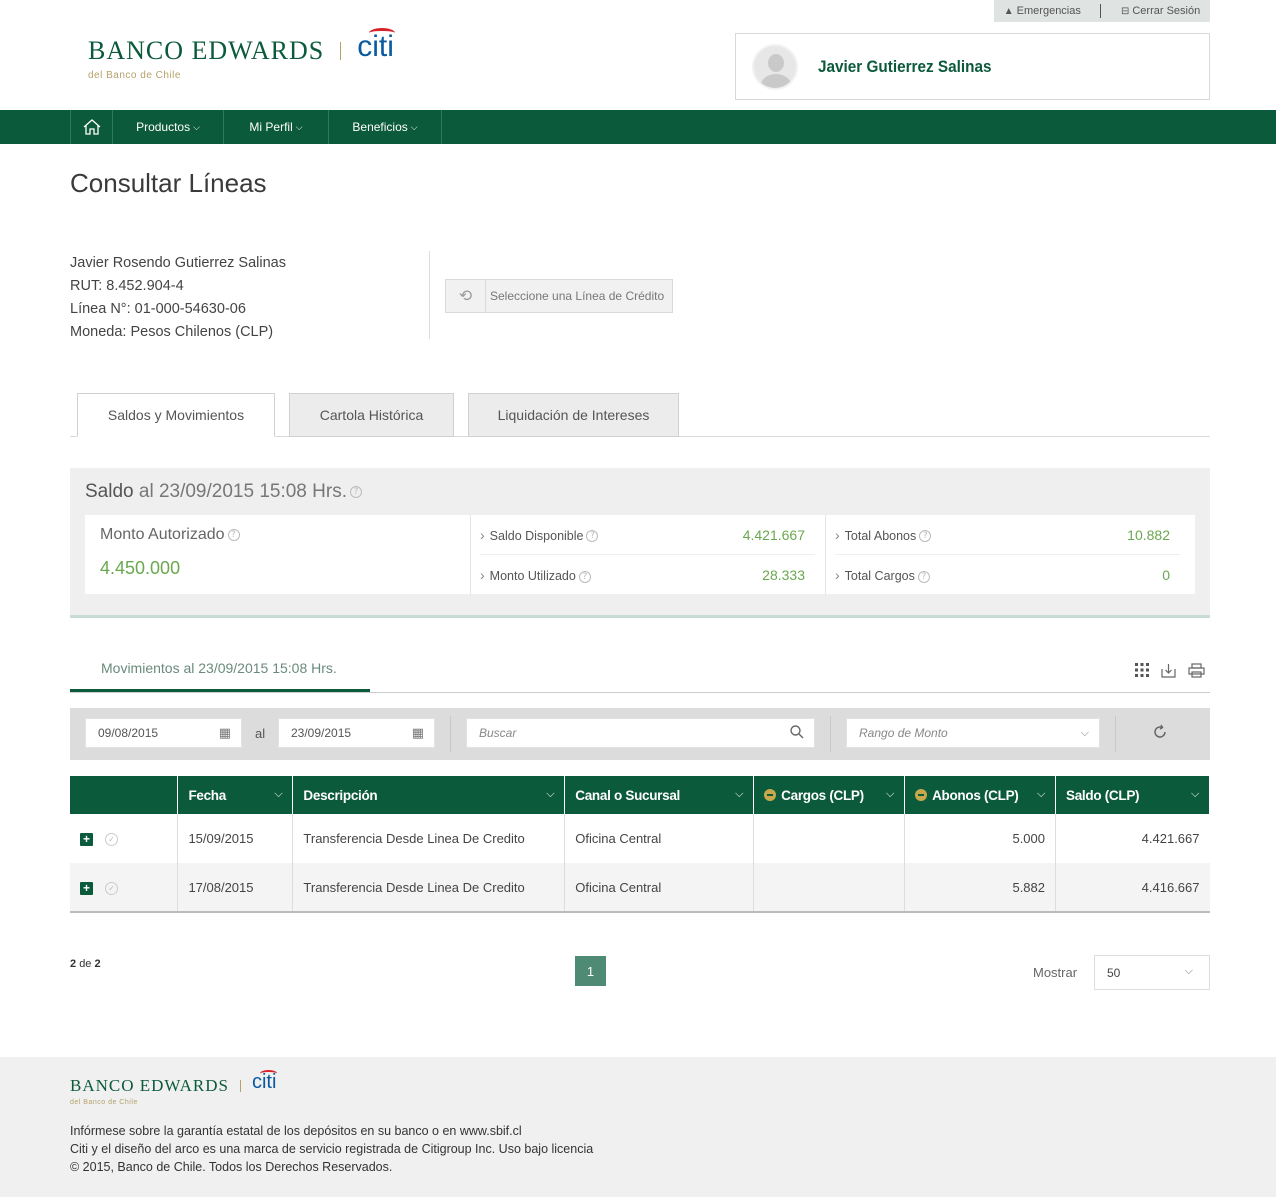 The width and height of the screenshot is (1276, 1197). Describe the element at coordinates (260, 733) in the screenshot. I see `date-range-separator: al` at that location.